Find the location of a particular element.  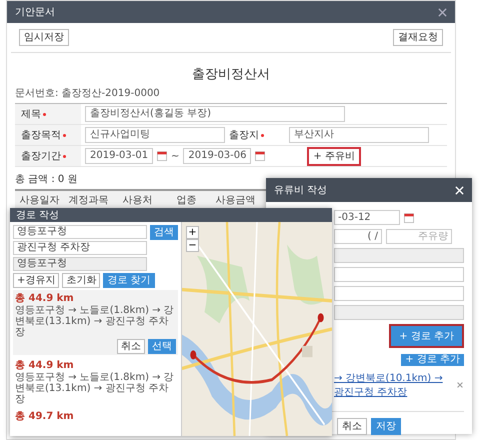

zoom-button: − is located at coordinates (192, 245).